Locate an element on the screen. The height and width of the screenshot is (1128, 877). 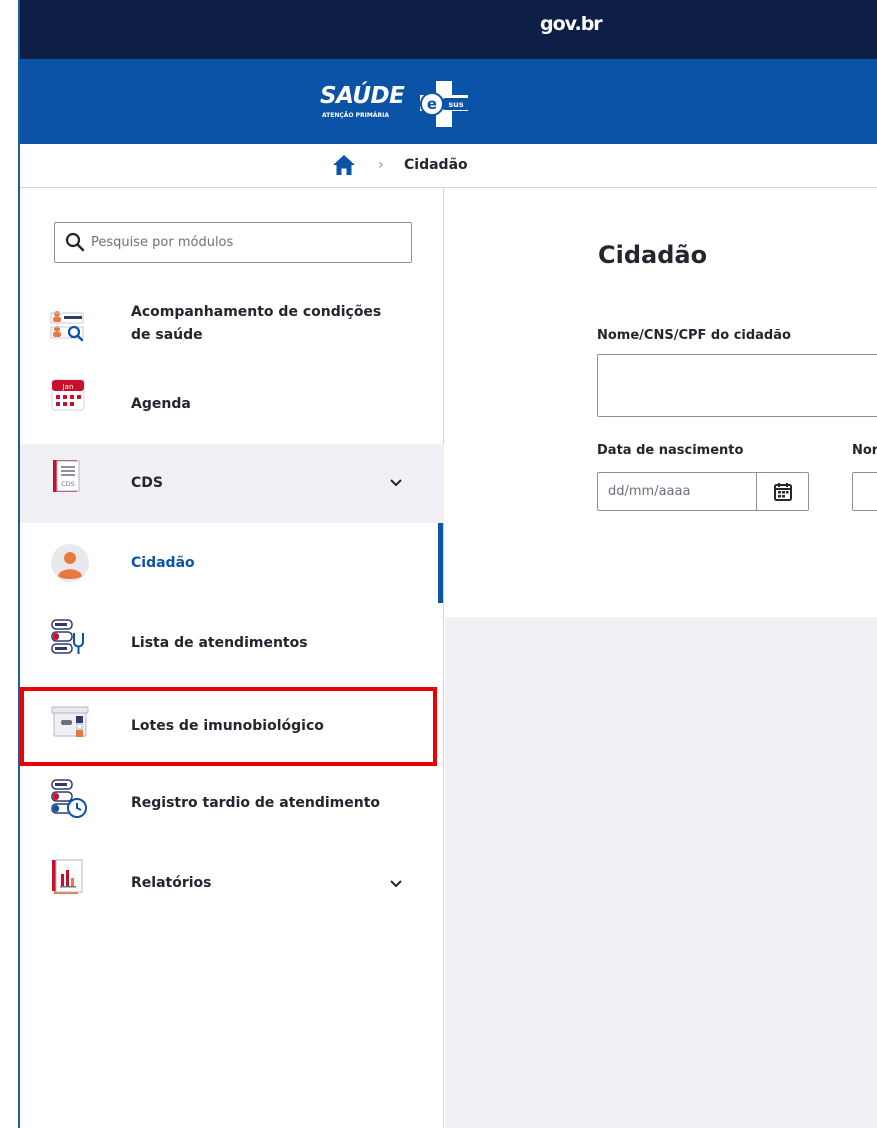
active-indicator is located at coordinates (440, 563).